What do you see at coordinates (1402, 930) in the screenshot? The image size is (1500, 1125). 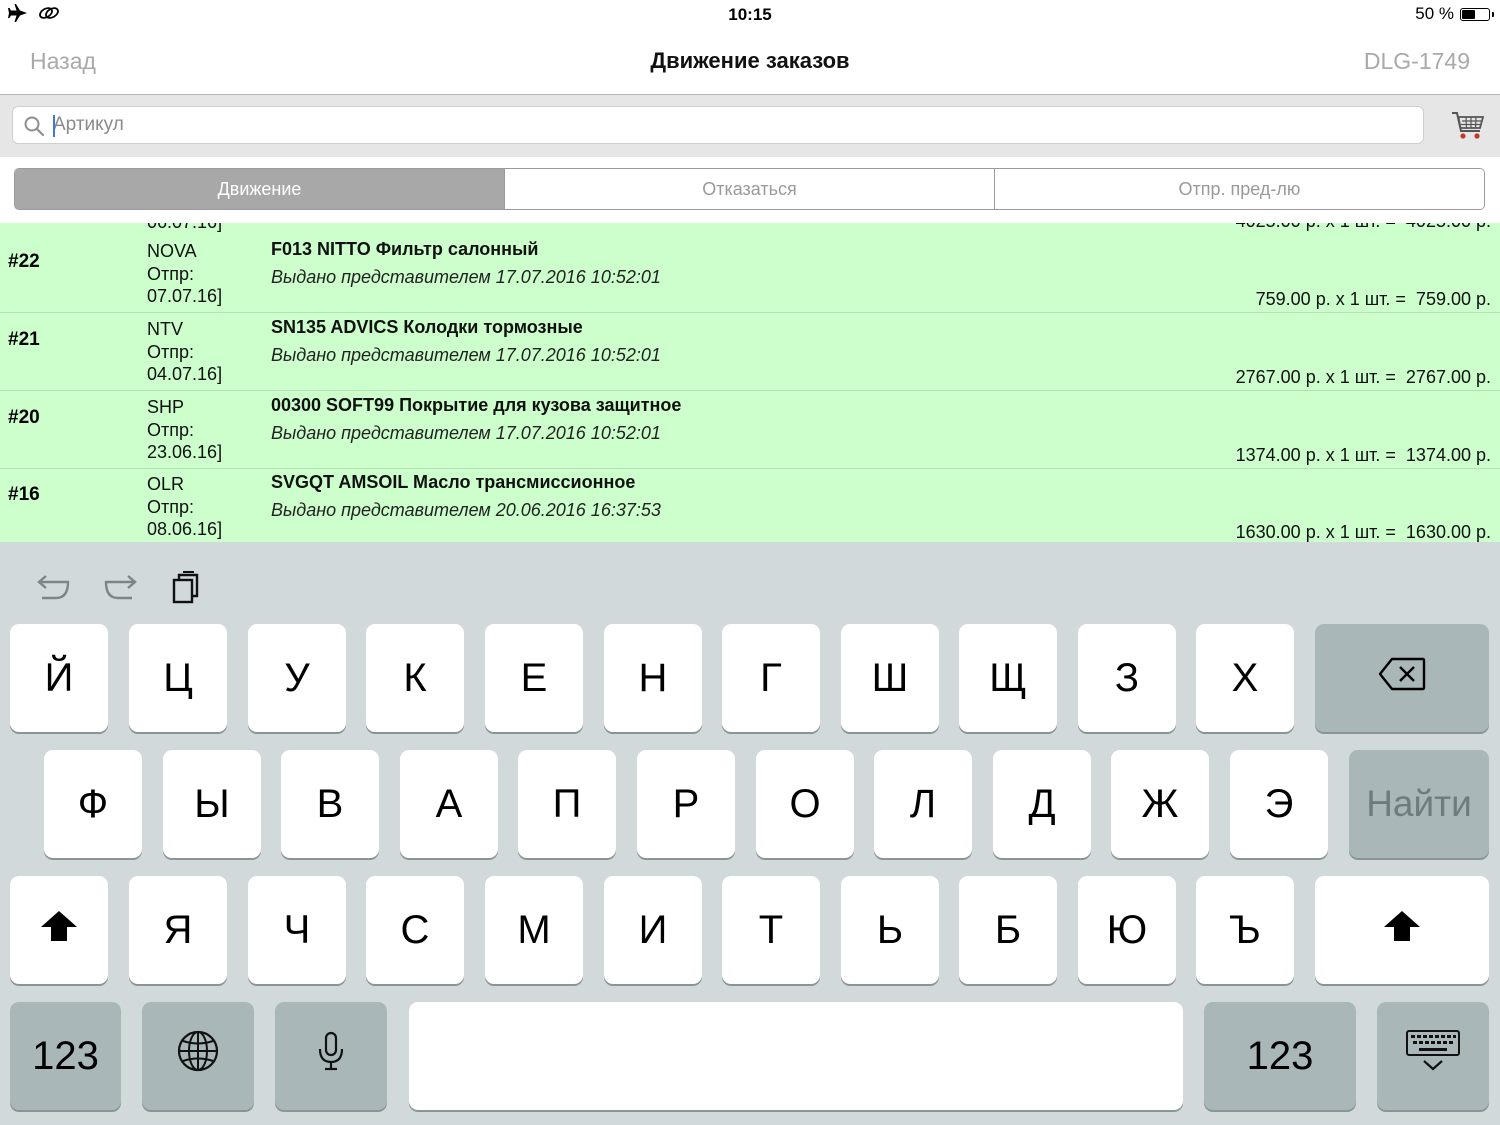 I see `shift-right-key` at bounding box center [1402, 930].